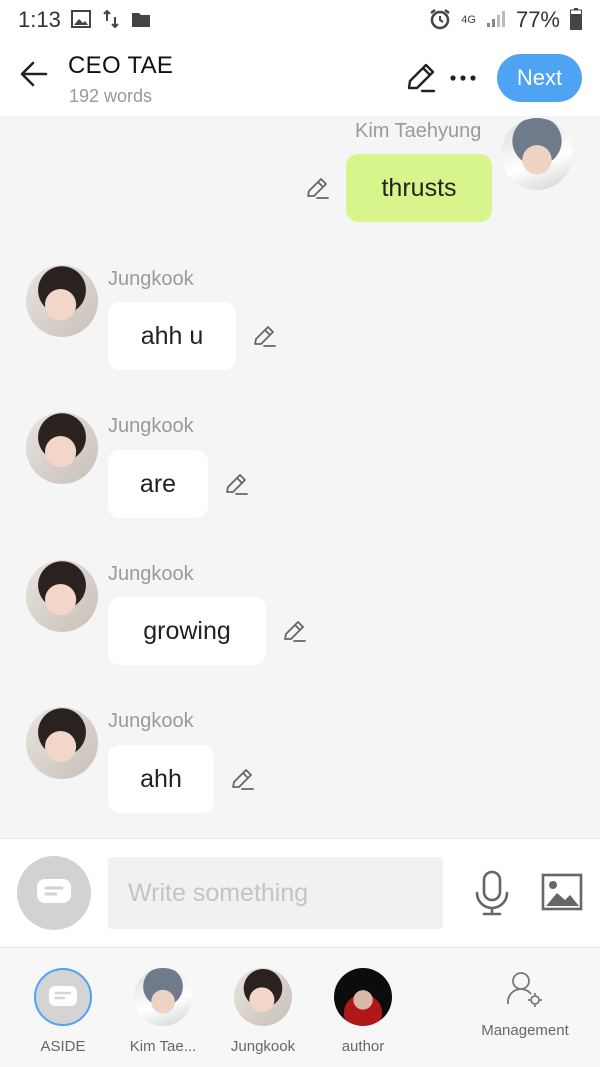 The width and height of the screenshot is (600, 1067). Describe the element at coordinates (141, 20) in the screenshot. I see `folder-notification-icon` at that location.